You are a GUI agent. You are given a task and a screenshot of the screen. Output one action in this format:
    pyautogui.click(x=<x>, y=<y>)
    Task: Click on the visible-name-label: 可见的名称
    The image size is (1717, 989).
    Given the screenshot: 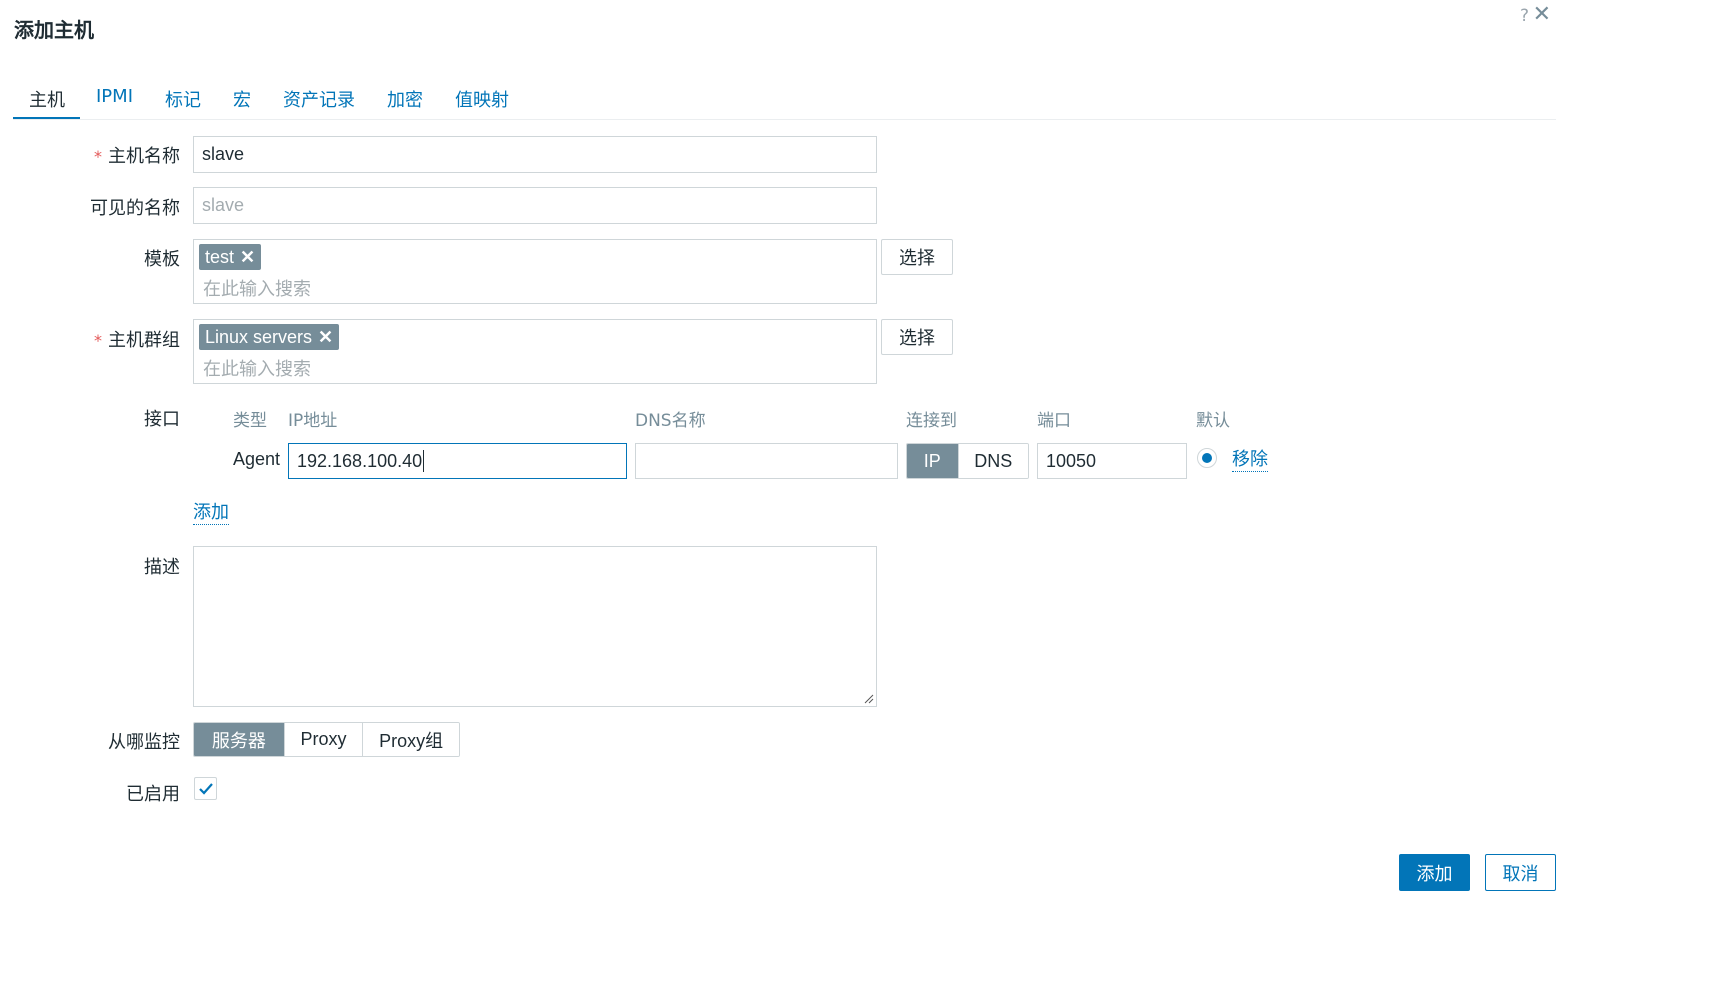 What is the action you would take?
    pyautogui.click(x=135, y=208)
    